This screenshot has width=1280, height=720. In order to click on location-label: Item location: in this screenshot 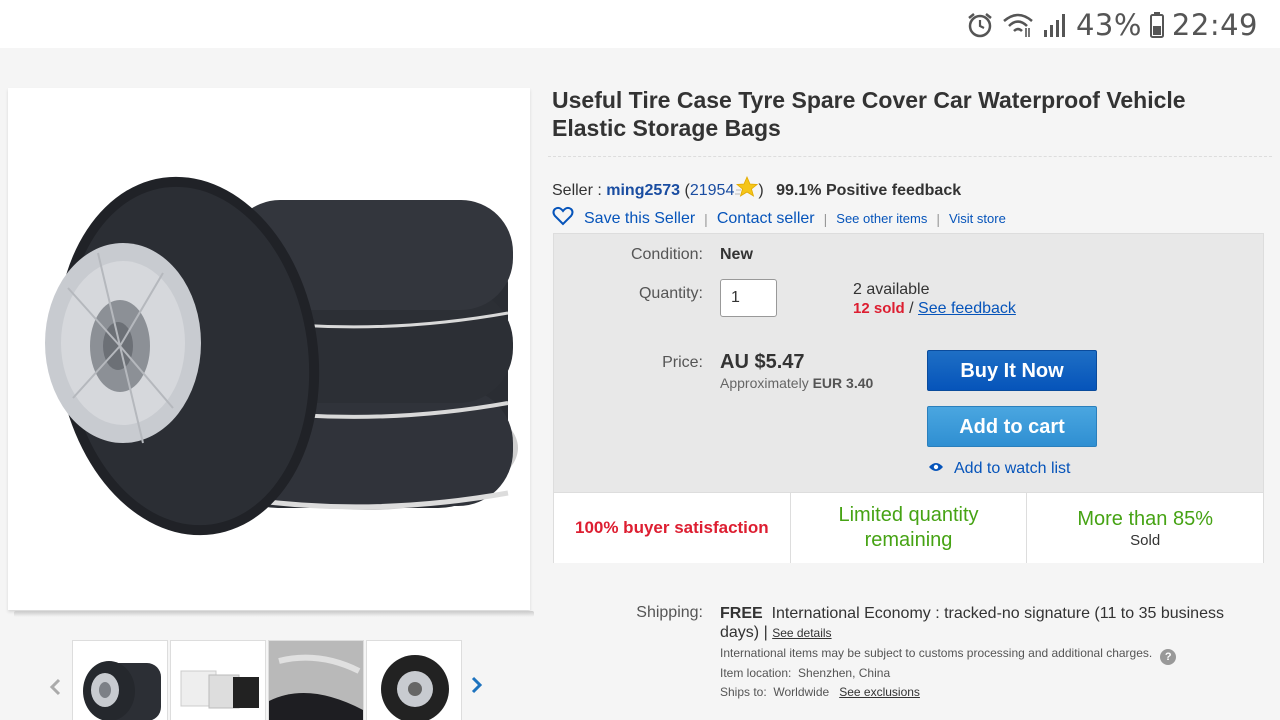, I will do `click(756, 673)`.